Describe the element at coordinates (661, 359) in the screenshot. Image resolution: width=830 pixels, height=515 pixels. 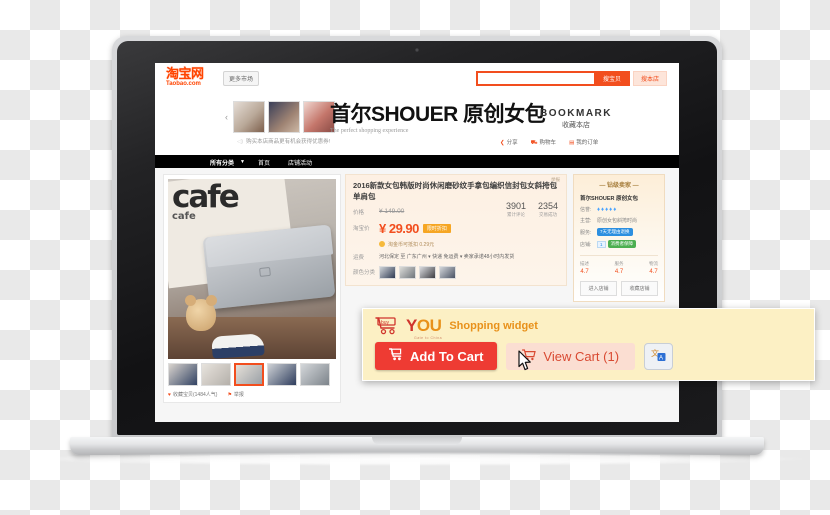
I see `svg-text: A` at that location.